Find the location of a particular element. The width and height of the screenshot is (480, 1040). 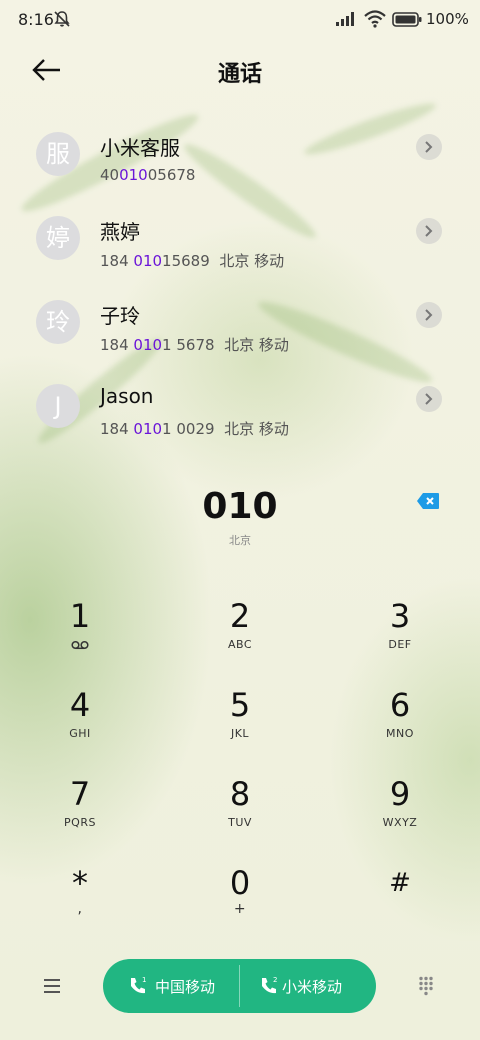

phone-sim1-icon: 1 is located at coordinates (138, 985).